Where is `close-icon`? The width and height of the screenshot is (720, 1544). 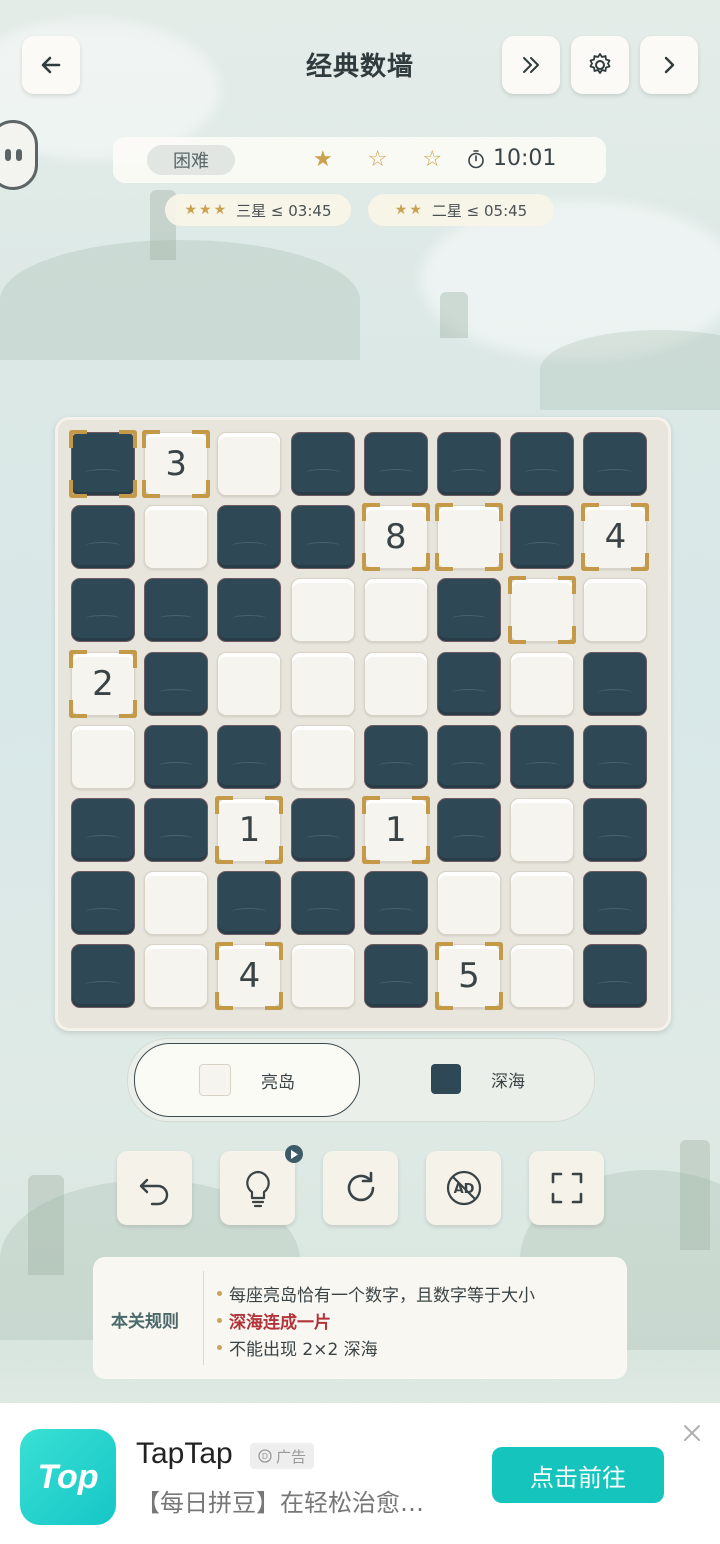 close-icon is located at coordinates (692, 1433).